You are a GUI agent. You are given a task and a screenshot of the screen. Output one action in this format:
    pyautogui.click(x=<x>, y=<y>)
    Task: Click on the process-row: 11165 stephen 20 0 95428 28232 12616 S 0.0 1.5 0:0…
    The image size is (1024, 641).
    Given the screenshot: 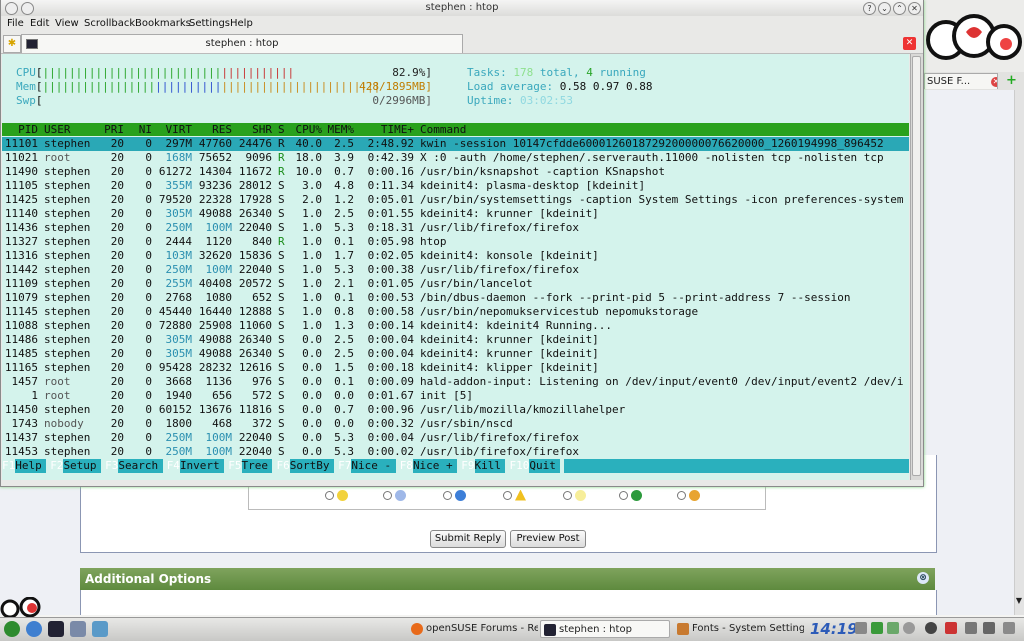 What is the action you would take?
    pyautogui.click(x=455, y=368)
    